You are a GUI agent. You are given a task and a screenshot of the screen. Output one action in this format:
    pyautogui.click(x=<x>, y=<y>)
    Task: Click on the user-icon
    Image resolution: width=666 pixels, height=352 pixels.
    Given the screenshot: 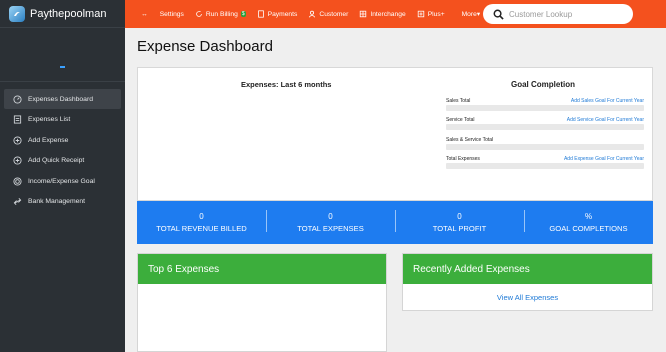 What is the action you would take?
    pyautogui.click(x=312, y=14)
    